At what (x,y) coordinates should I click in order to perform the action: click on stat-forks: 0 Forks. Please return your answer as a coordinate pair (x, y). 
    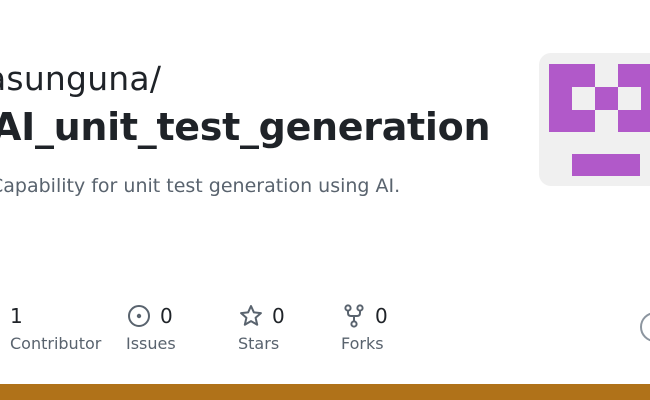
    Looking at the image, I should click on (364, 327).